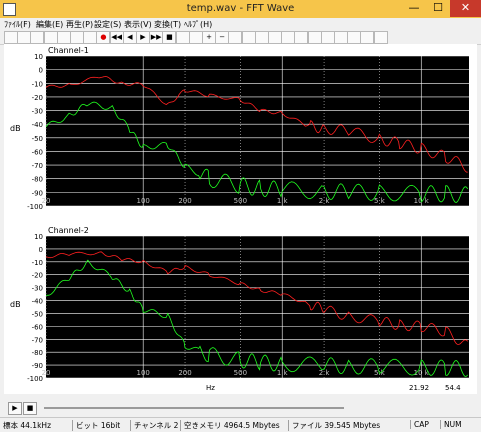  What do you see at coordinates (341, 37) in the screenshot?
I see `spectrum-icon` at bounding box center [341, 37].